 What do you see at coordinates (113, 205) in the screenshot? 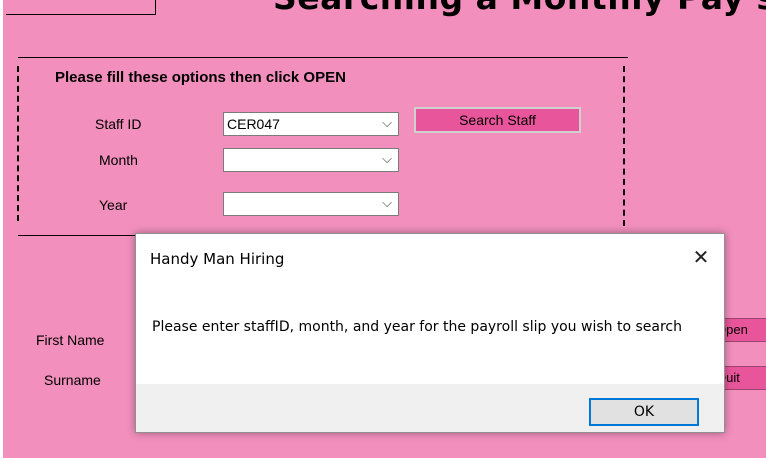
I see `year-label: Year` at bounding box center [113, 205].